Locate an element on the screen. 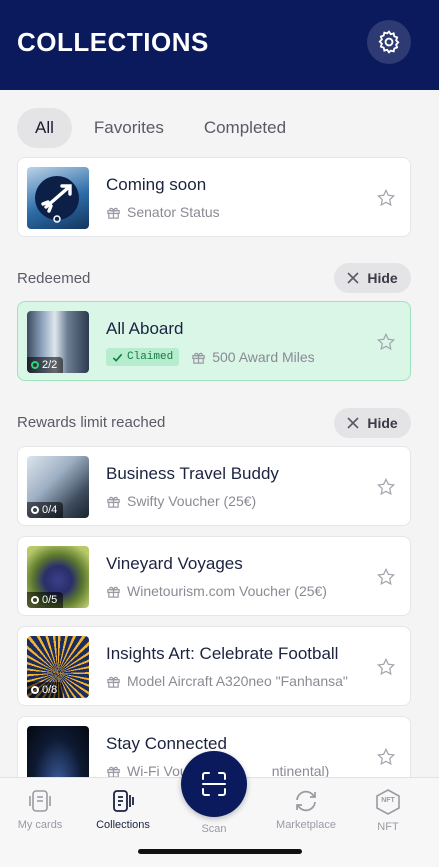 Image resolution: width=439 pixels, height=867 pixels. tab-marketplace: Marketplace is located at coordinates (306, 809).